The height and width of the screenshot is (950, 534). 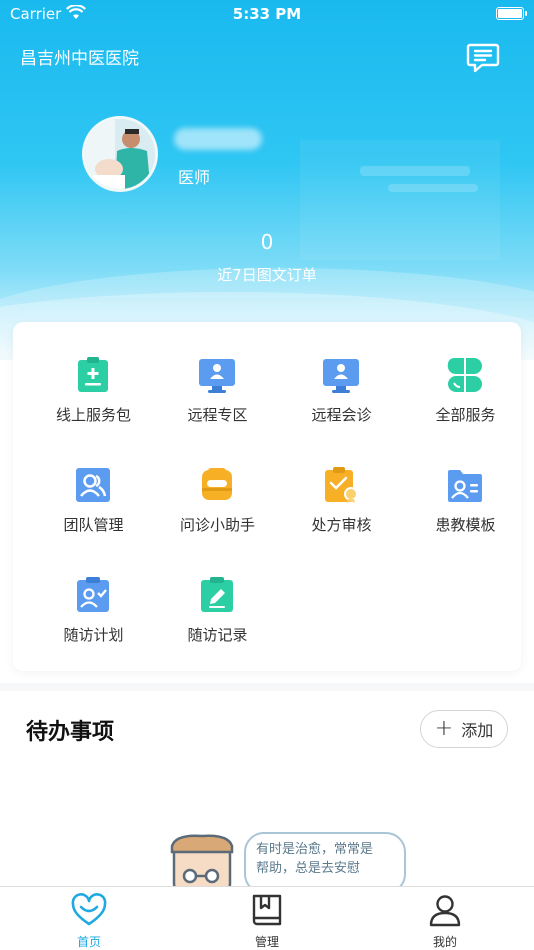 What do you see at coordinates (341, 485) in the screenshot?
I see `prescription-review-icon` at bounding box center [341, 485].